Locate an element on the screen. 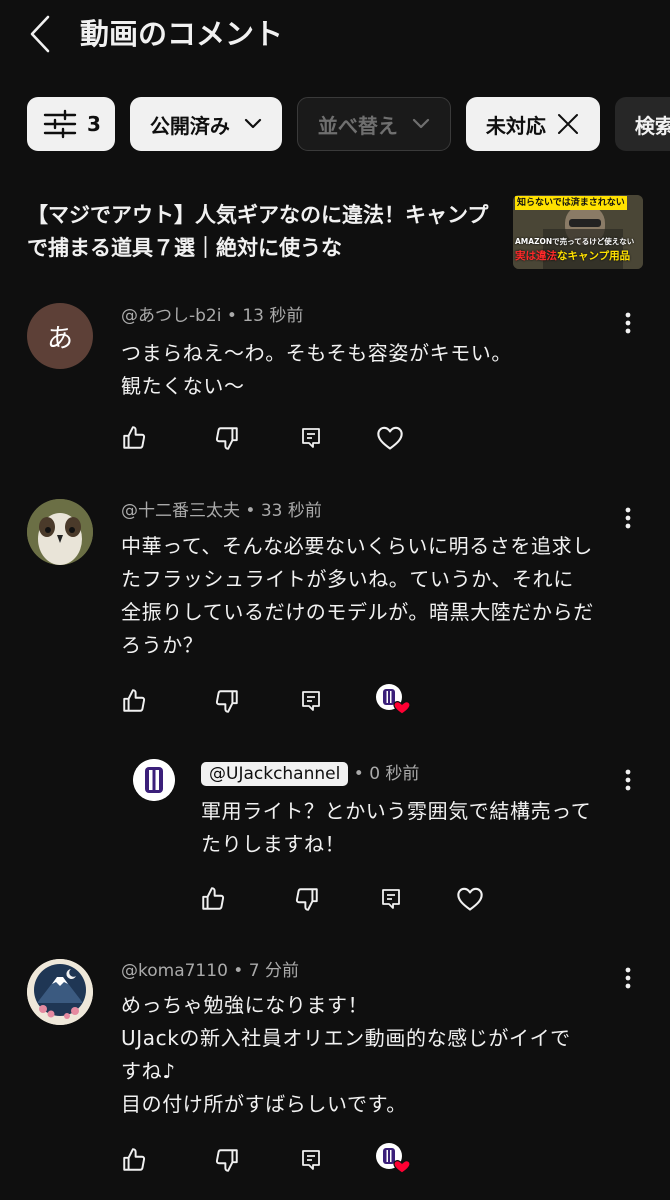  comment-meta: @あつし-b2i • 13 秒前 is located at coordinates (212, 316).